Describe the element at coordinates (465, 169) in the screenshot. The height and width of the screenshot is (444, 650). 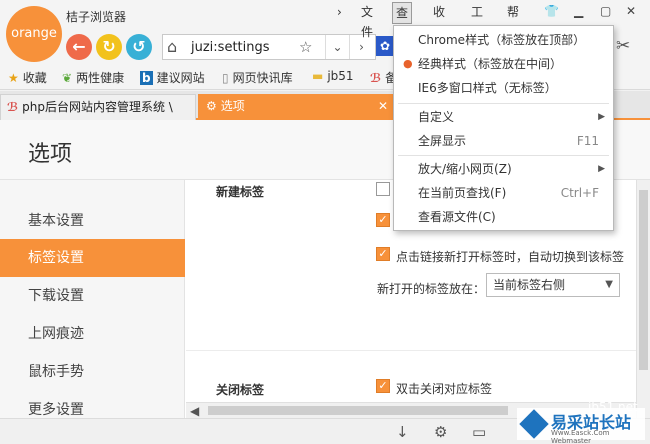
I see `menu-item-label: 放大/缩小网页(Z)` at that location.